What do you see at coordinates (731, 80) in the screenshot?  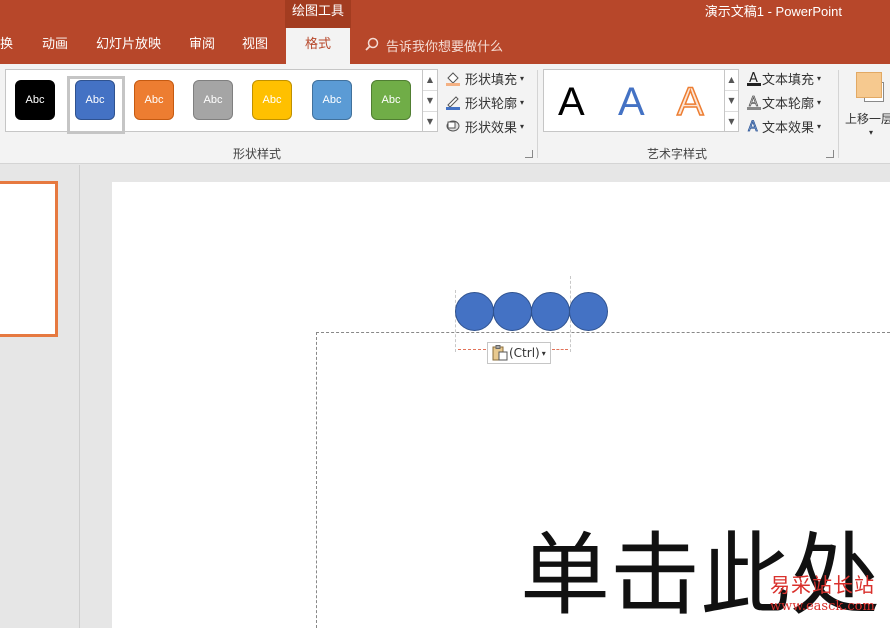 I see `wordart-scroll-up-icon: ▲` at bounding box center [731, 80].